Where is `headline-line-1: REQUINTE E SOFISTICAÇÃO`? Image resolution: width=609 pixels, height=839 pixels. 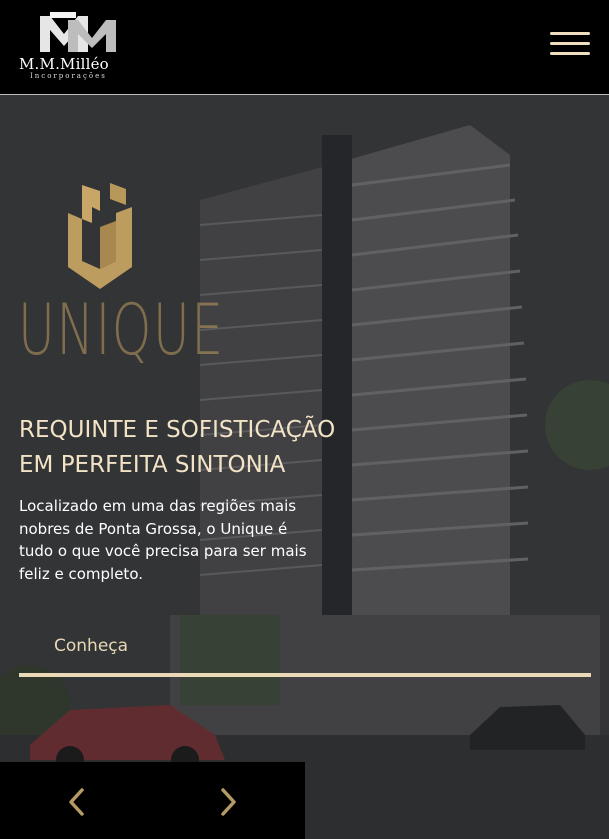 headline-line-1: REQUINTE E SOFISTICAÇÃO is located at coordinates (177, 430).